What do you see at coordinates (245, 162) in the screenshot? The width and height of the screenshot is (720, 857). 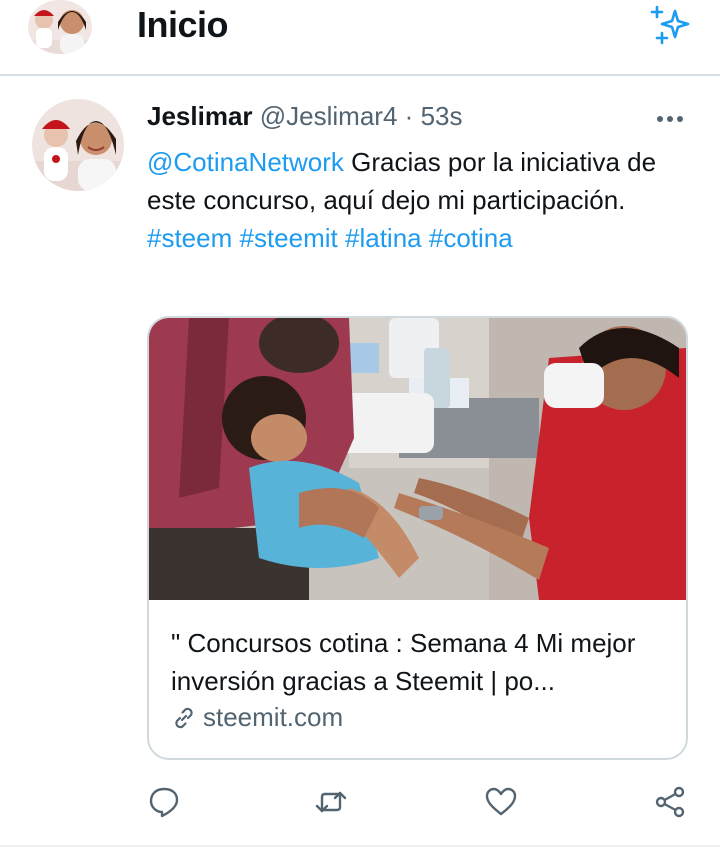 I see `mention-link: @CotinaNetwork` at bounding box center [245, 162].